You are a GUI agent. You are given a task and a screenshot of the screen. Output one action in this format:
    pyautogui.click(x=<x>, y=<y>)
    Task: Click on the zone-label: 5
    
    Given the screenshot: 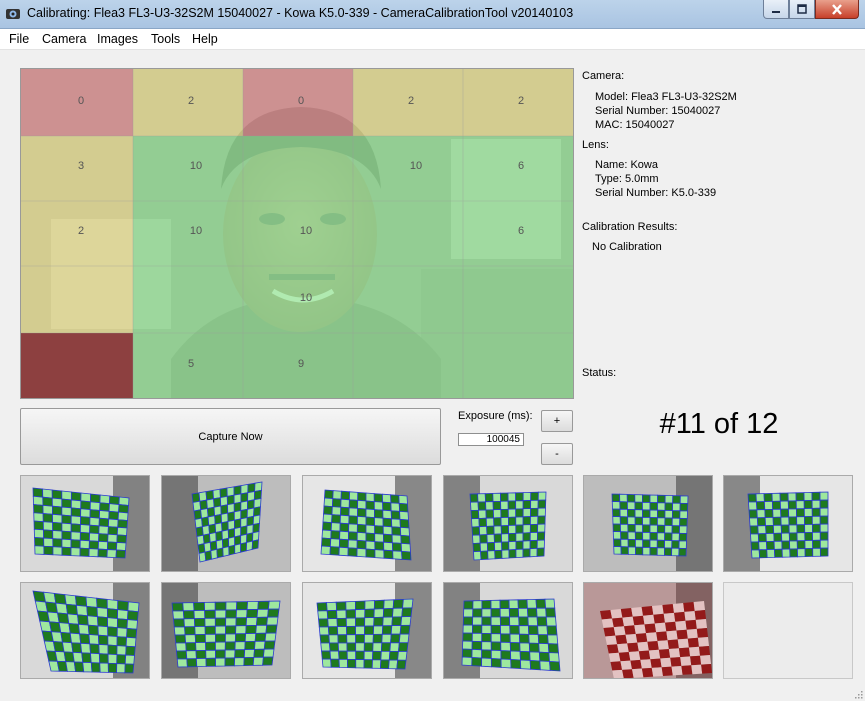 What is the action you would take?
    pyautogui.click(x=191, y=364)
    